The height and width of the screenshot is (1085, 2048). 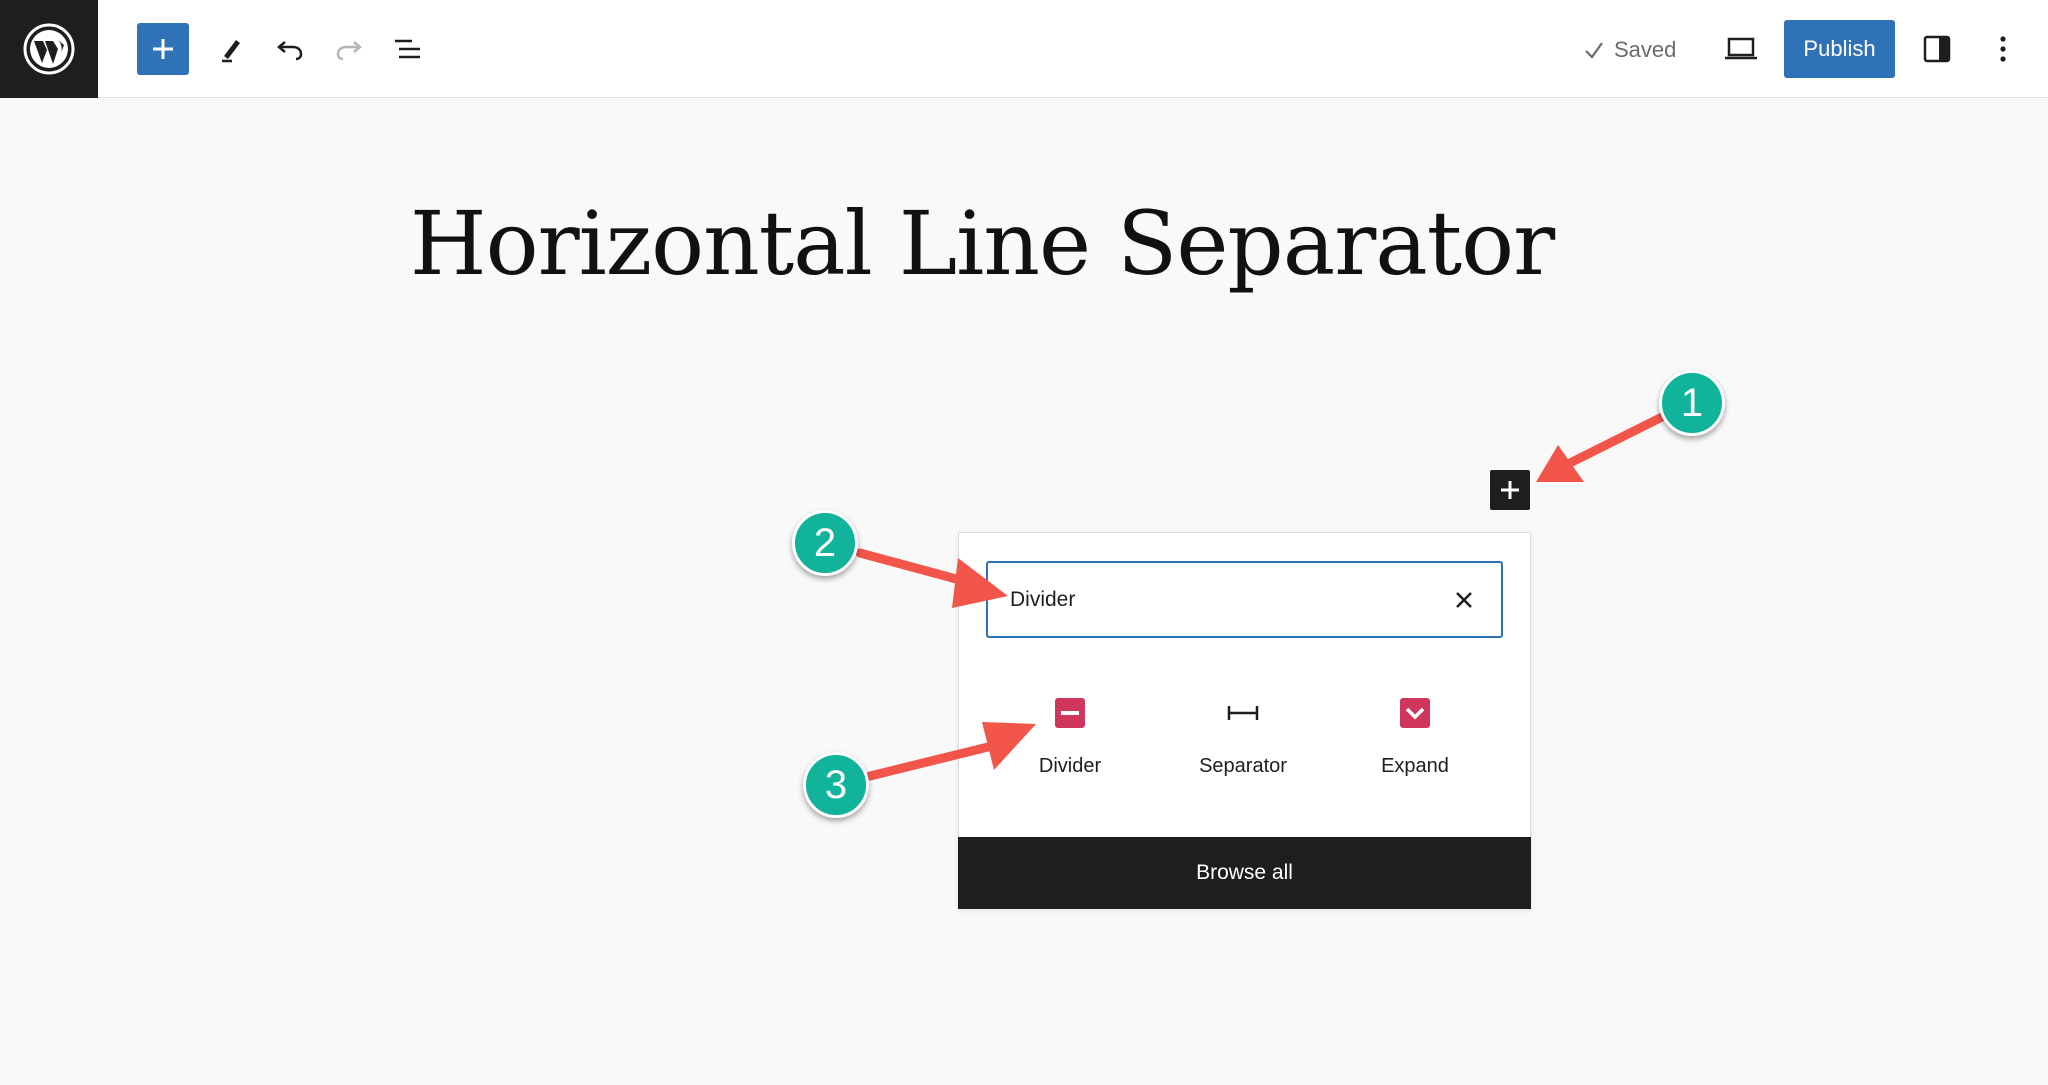 I want to click on list-view-icon, so click(x=407, y=49).